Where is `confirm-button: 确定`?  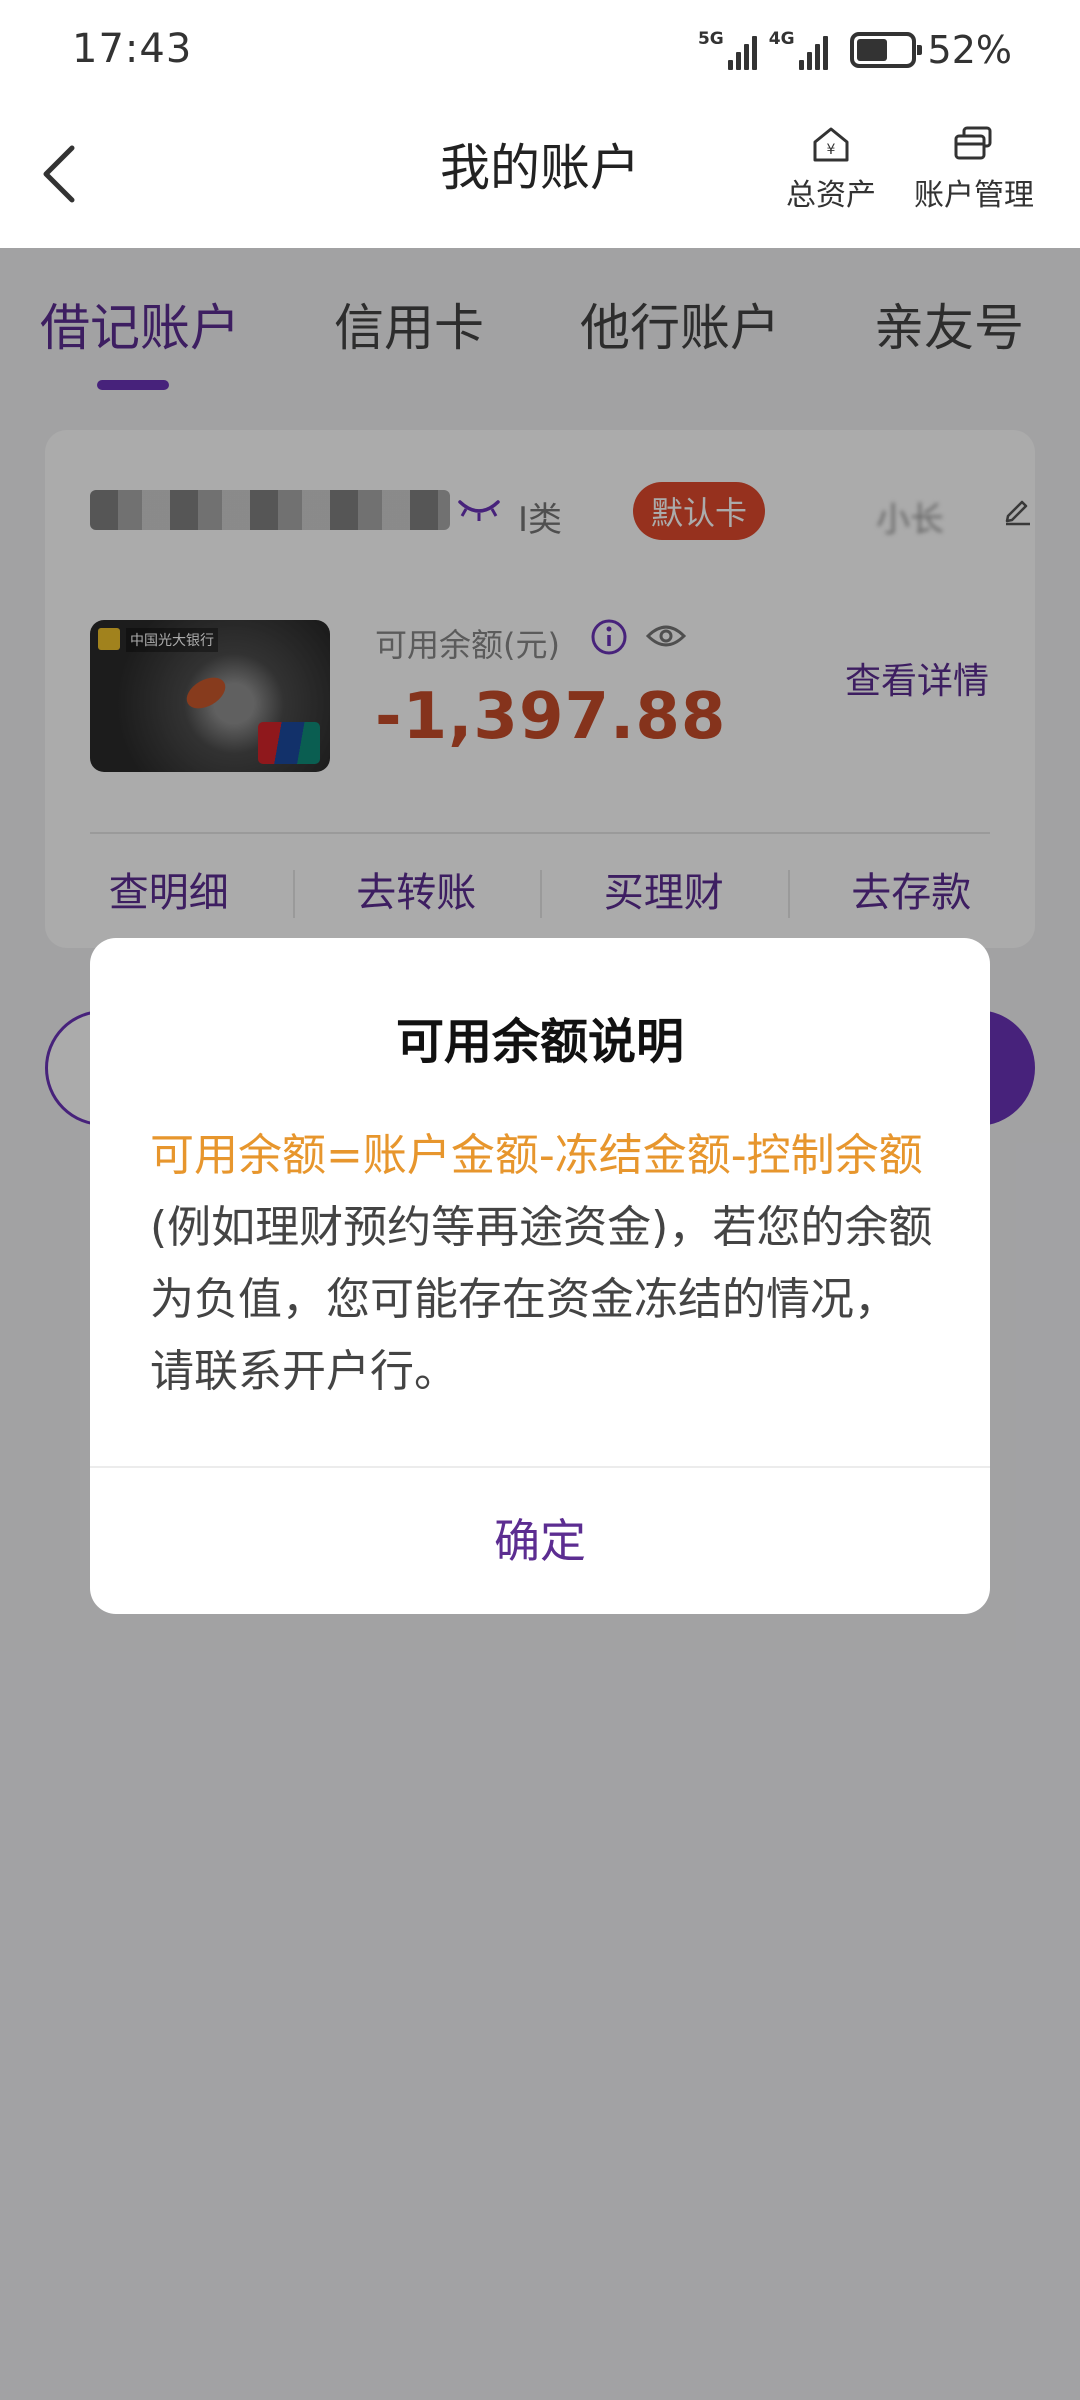
confirm-button: 确定 is located at coordinates (540, 1541).